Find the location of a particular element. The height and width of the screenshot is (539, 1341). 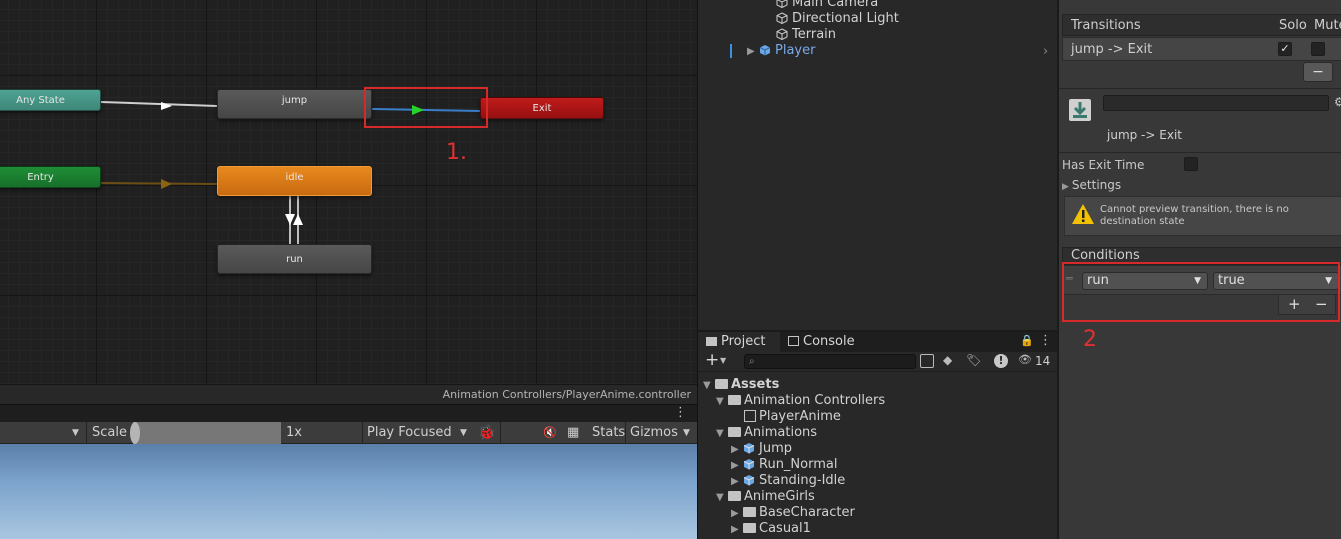

hierarchy-item: Main Camera is located at coordinates (827, 5).